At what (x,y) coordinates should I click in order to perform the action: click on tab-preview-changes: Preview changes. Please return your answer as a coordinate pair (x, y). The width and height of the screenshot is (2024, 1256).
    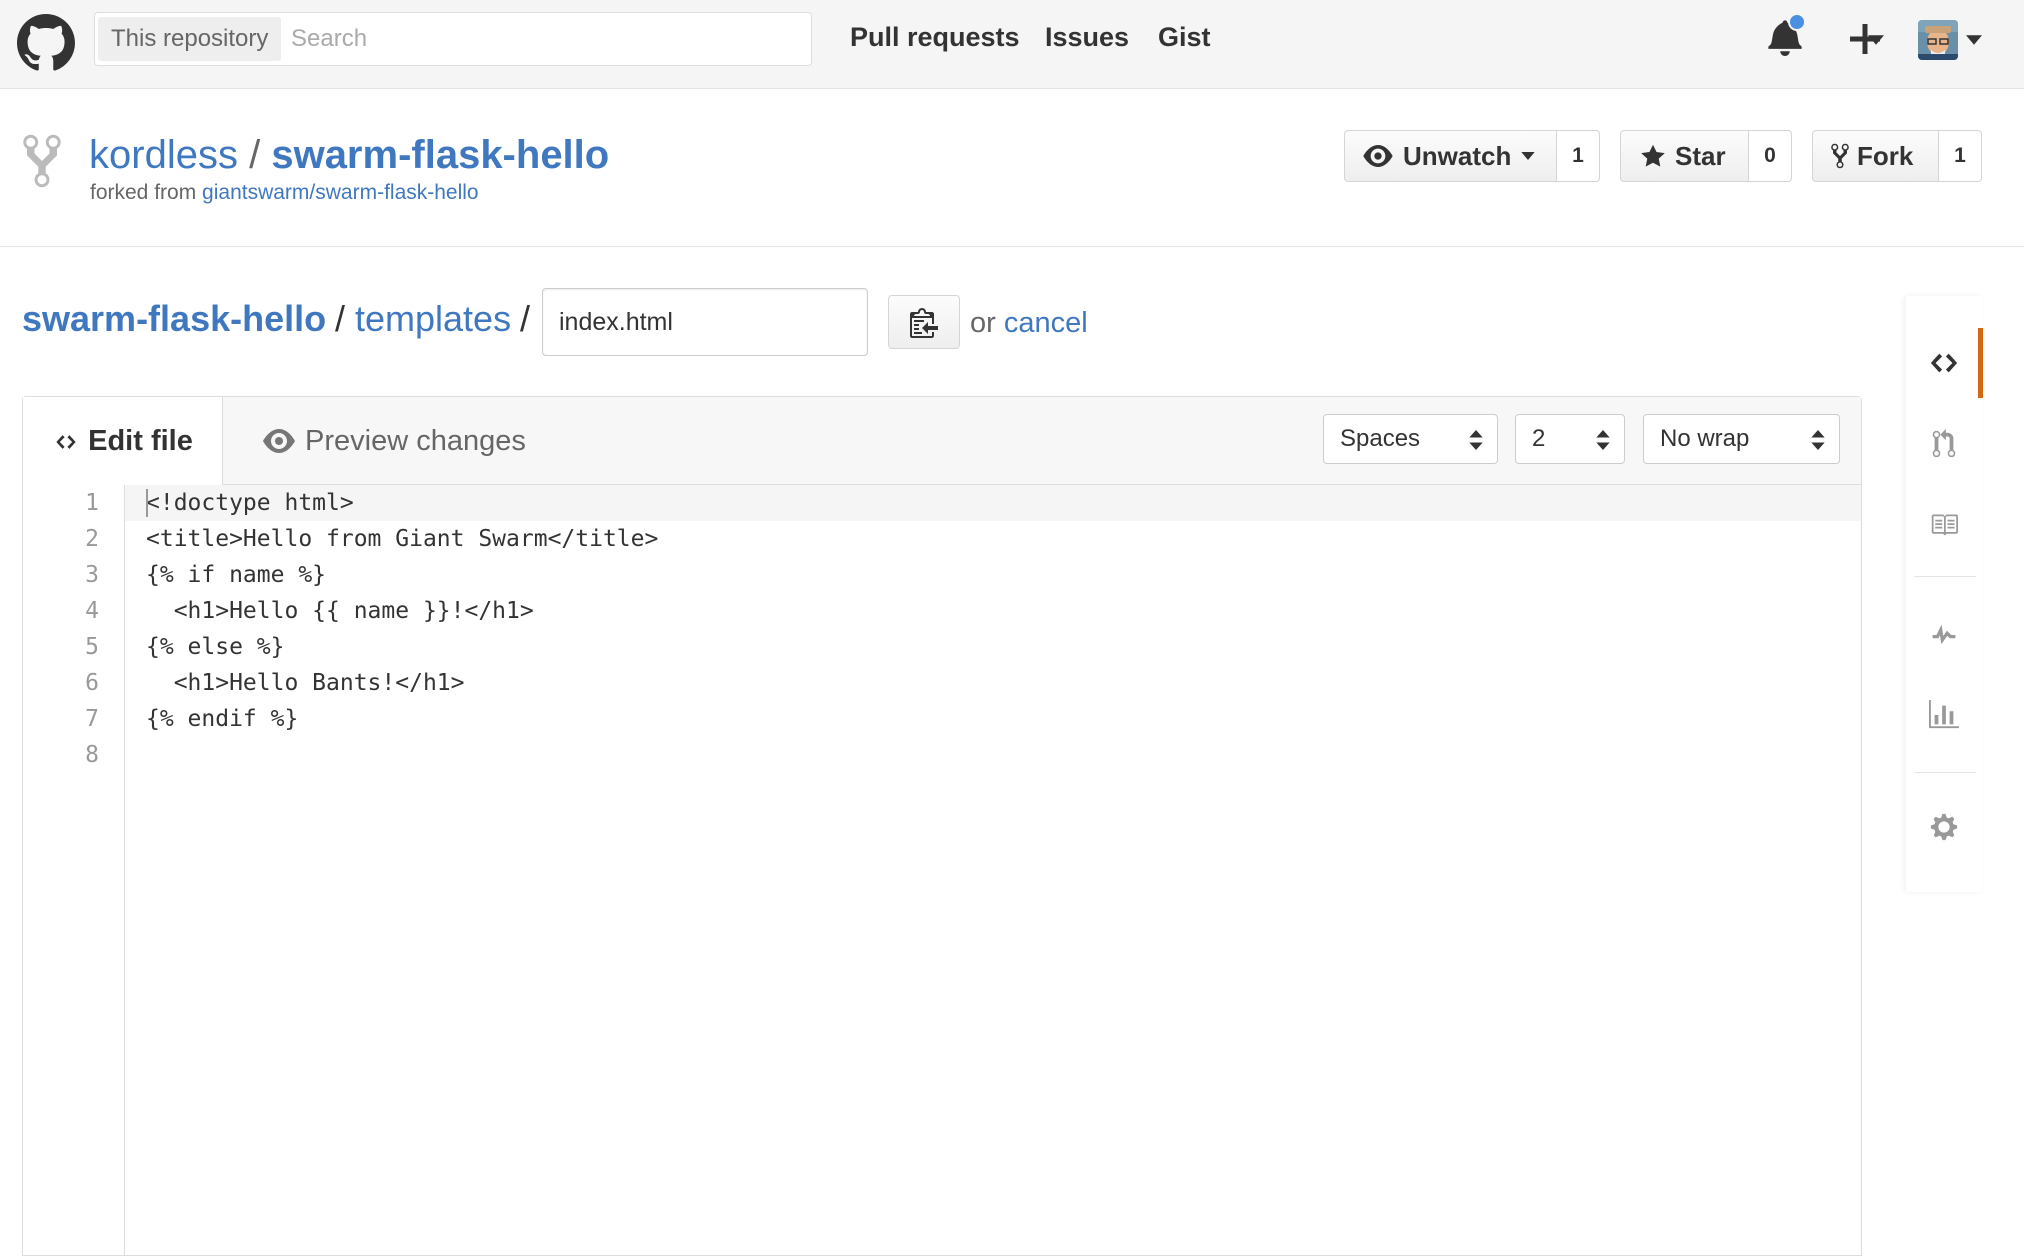
    Looking at the image, I should click on (394, 441).